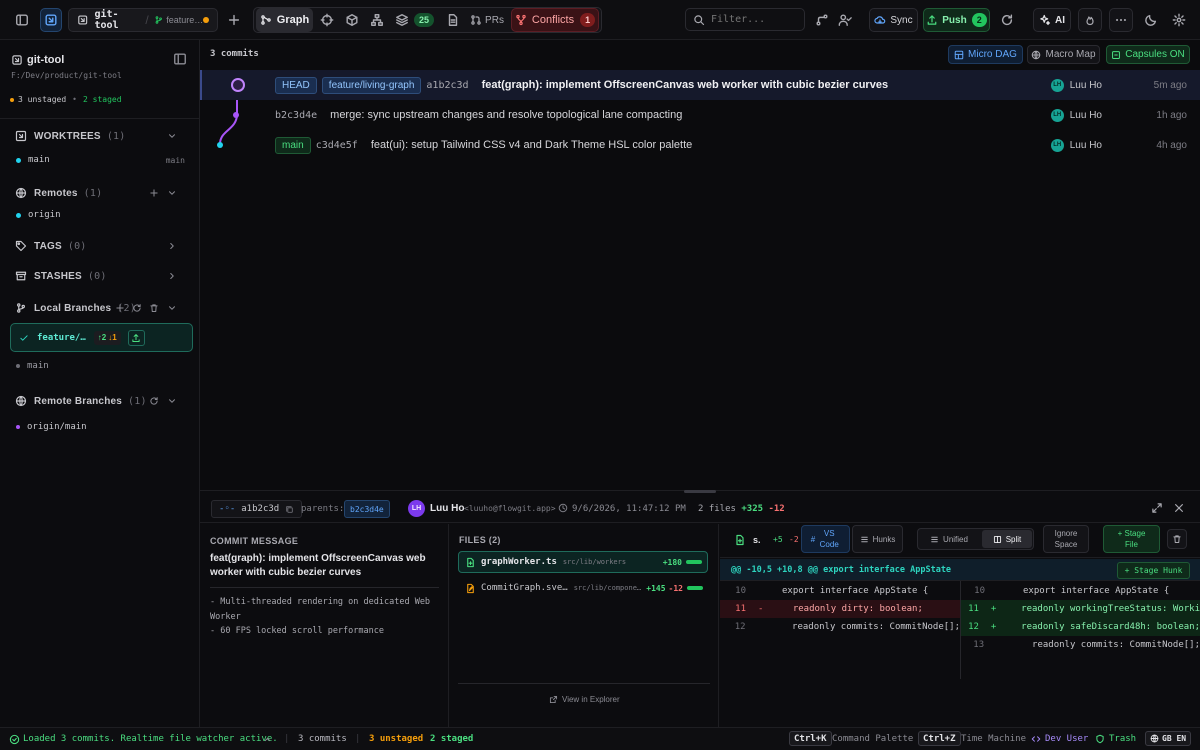 This screenshot has width=1200, height=750. Describe the element at coordinates (296, 85) in the screenshot. I see `head-tag: HEAD` at that location.